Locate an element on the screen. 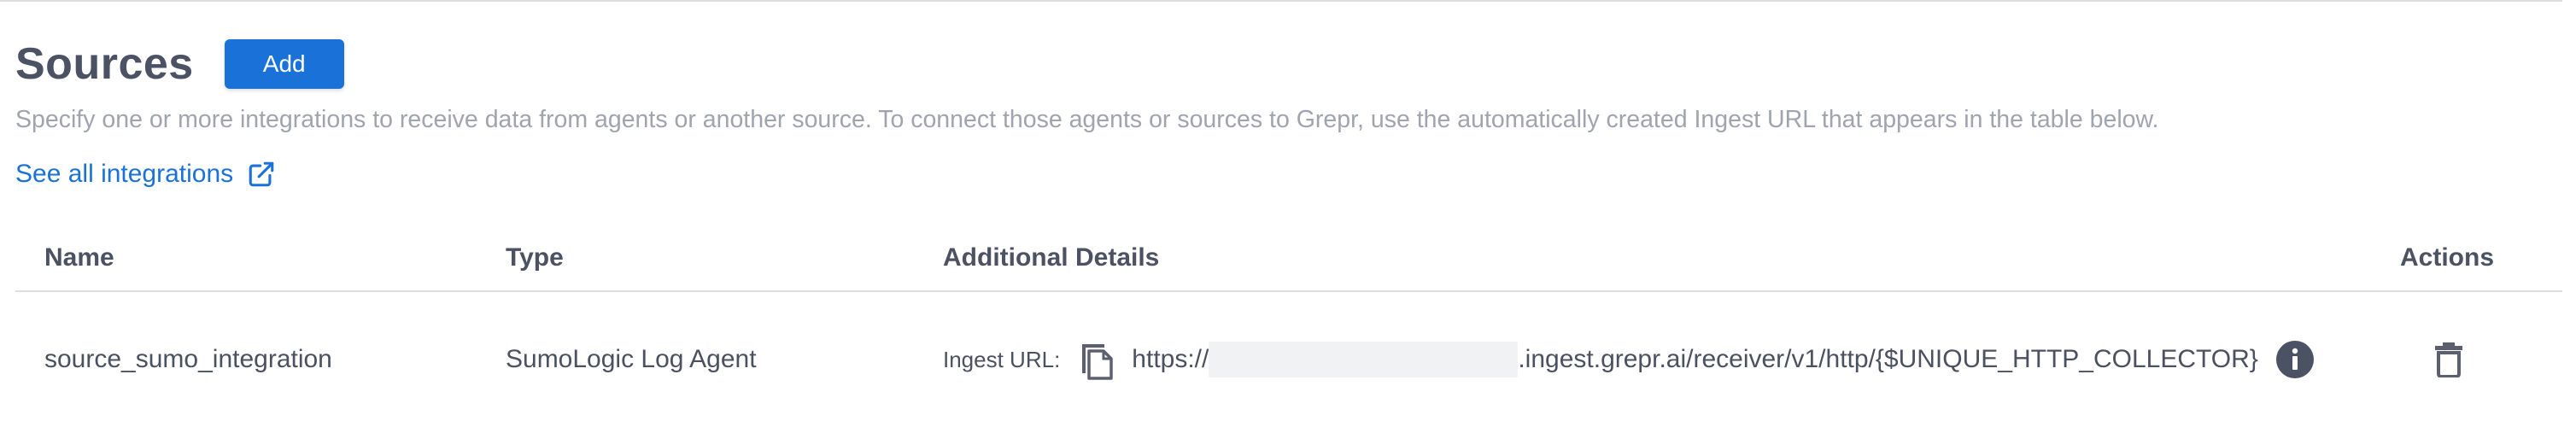 This screenshot has width=2576, height=427. ingest-url-prefix: https:// is located at coordinates (1170, 359).